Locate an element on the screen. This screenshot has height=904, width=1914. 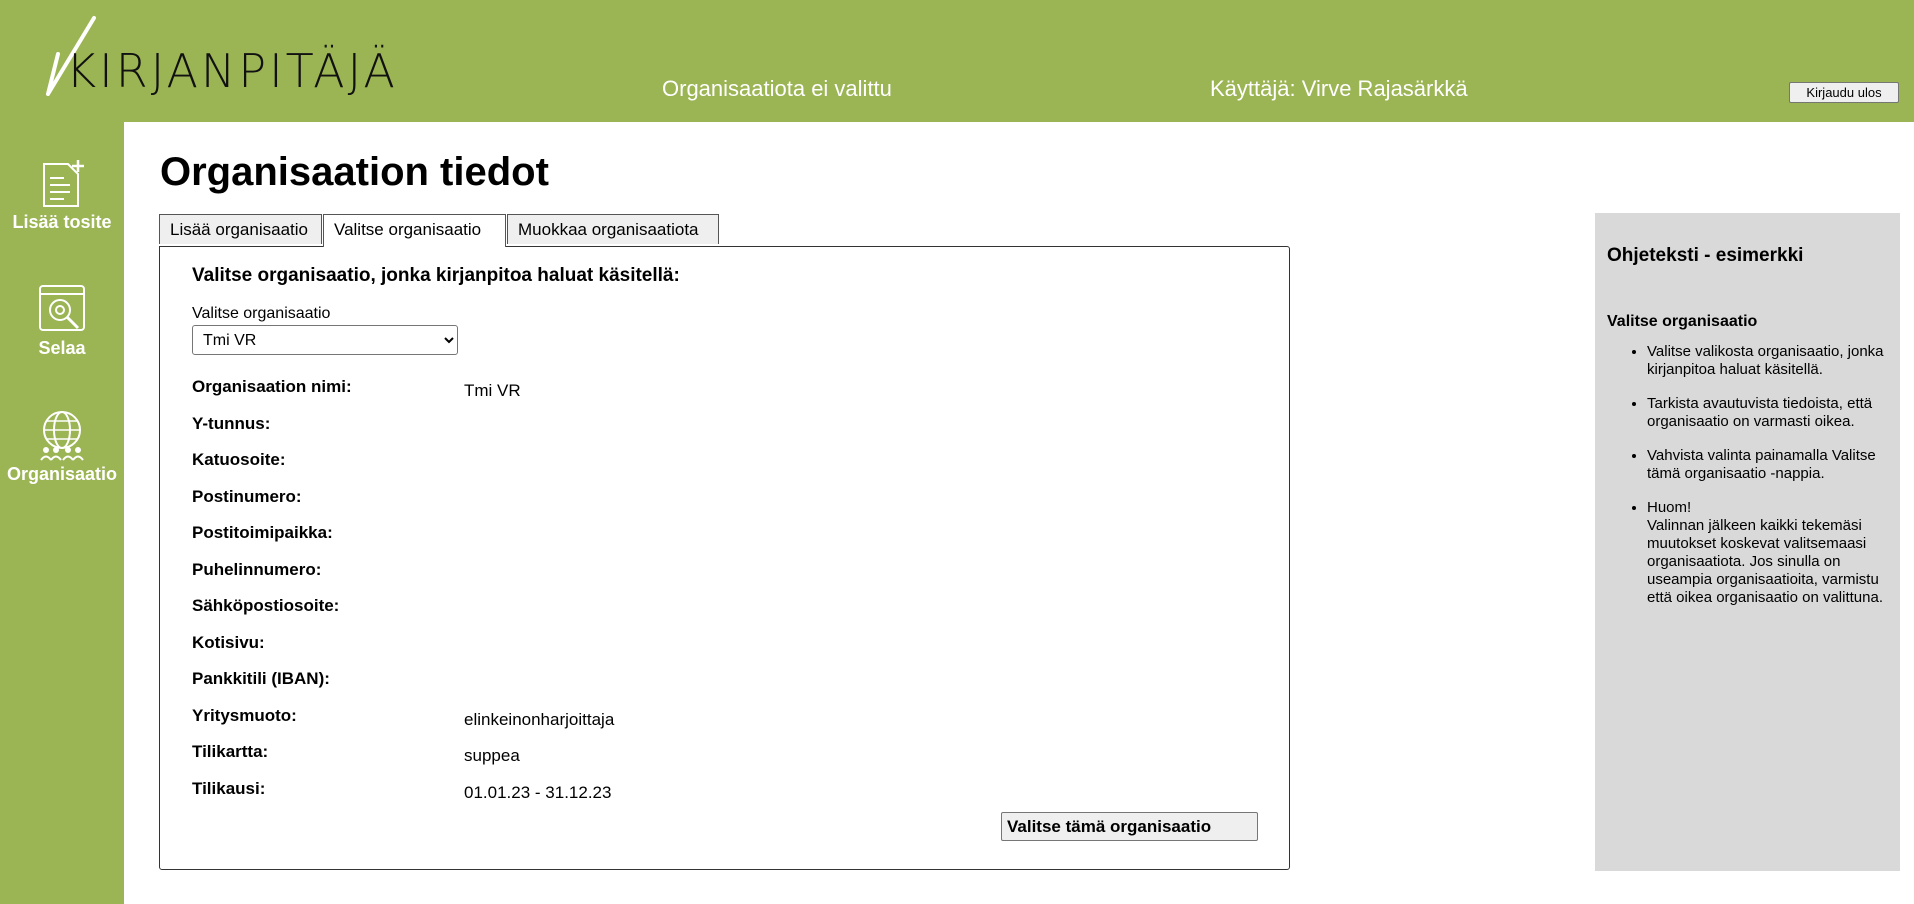
field-label-street: Katuosoite: is located at coordinates (239, 459).